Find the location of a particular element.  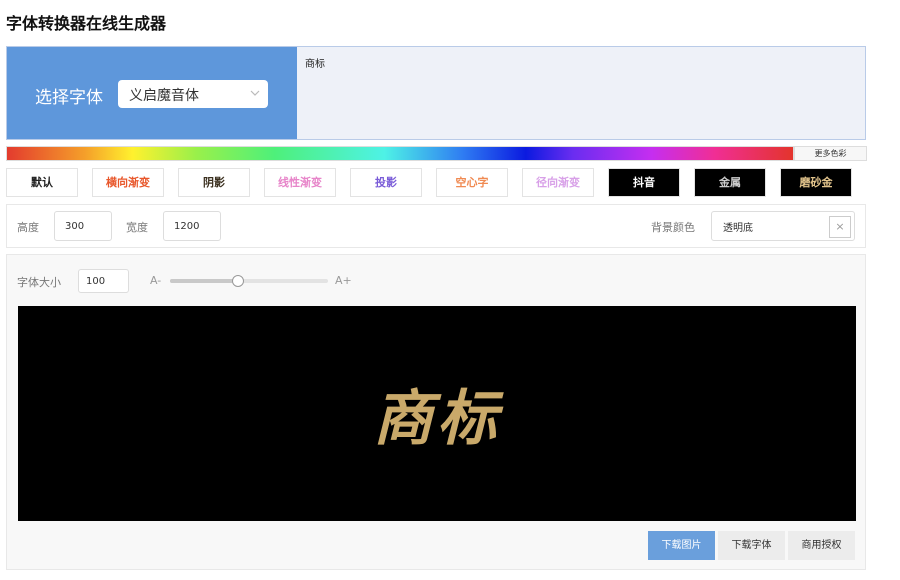

download-image-button: 下载图片 is located at coordinates (681, 545).